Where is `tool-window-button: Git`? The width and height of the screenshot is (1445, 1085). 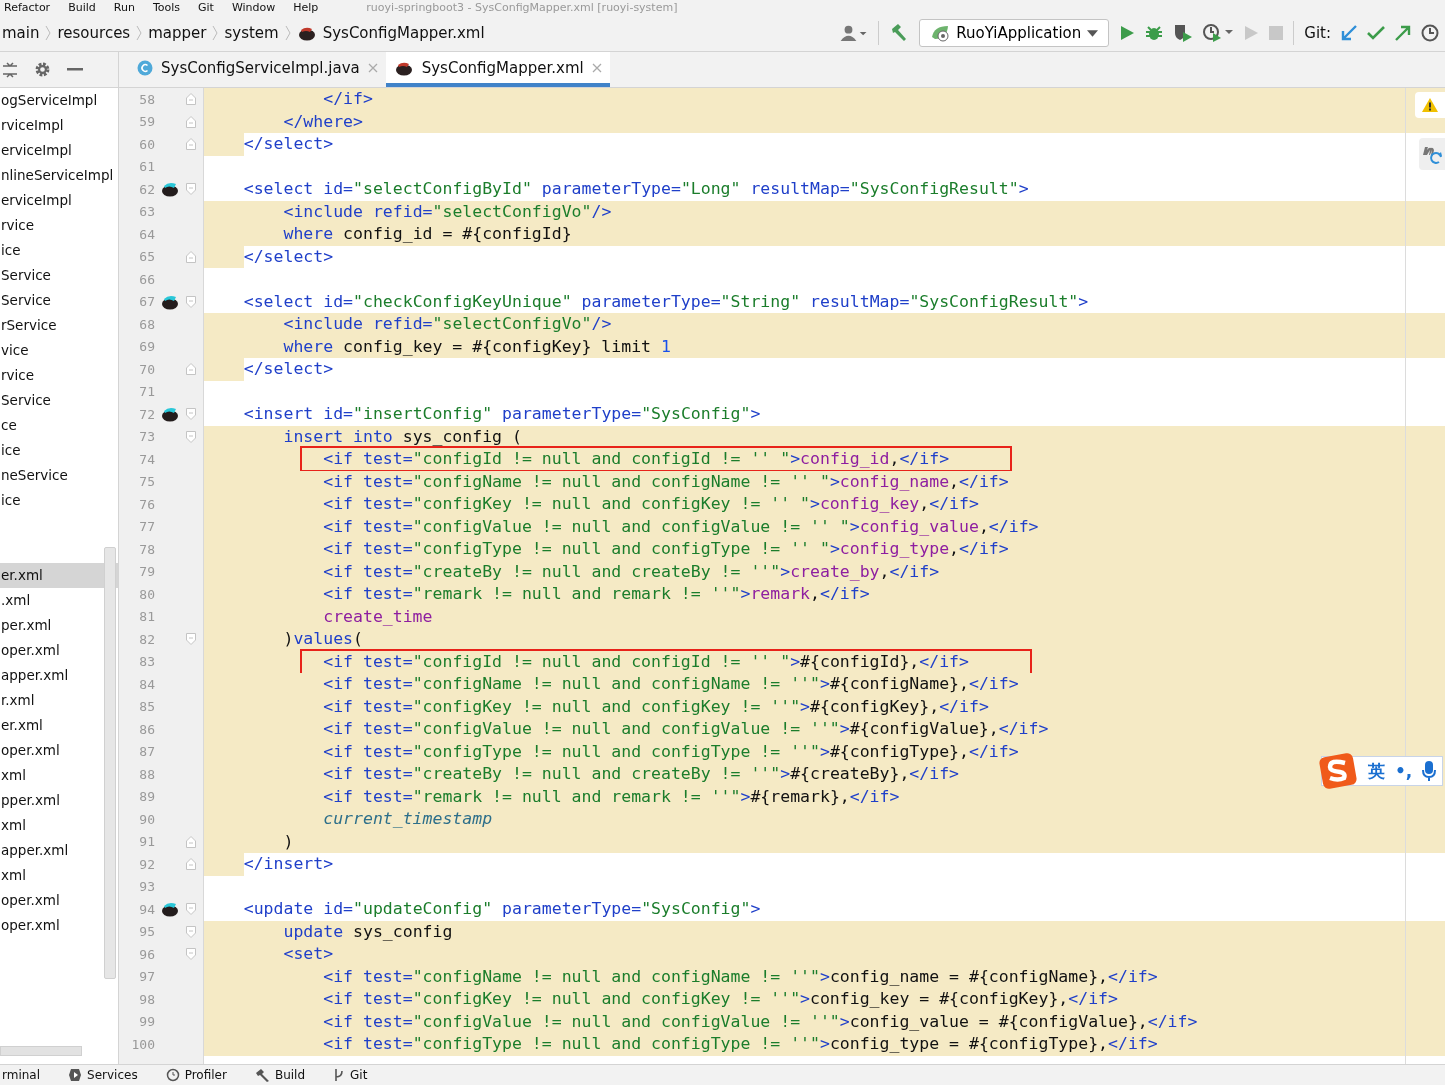
tool-window-button: Git is located at coordinates (350, 1075).